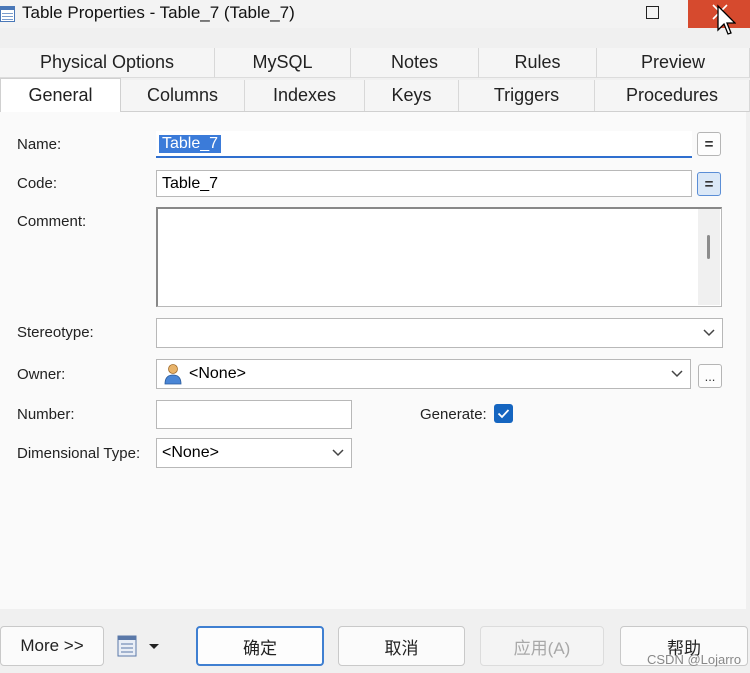 The image size is (750, 673). Describe the element at coordinates (527, 96) in the screenshot. I see `tab-triggers: Triggers` at that location.